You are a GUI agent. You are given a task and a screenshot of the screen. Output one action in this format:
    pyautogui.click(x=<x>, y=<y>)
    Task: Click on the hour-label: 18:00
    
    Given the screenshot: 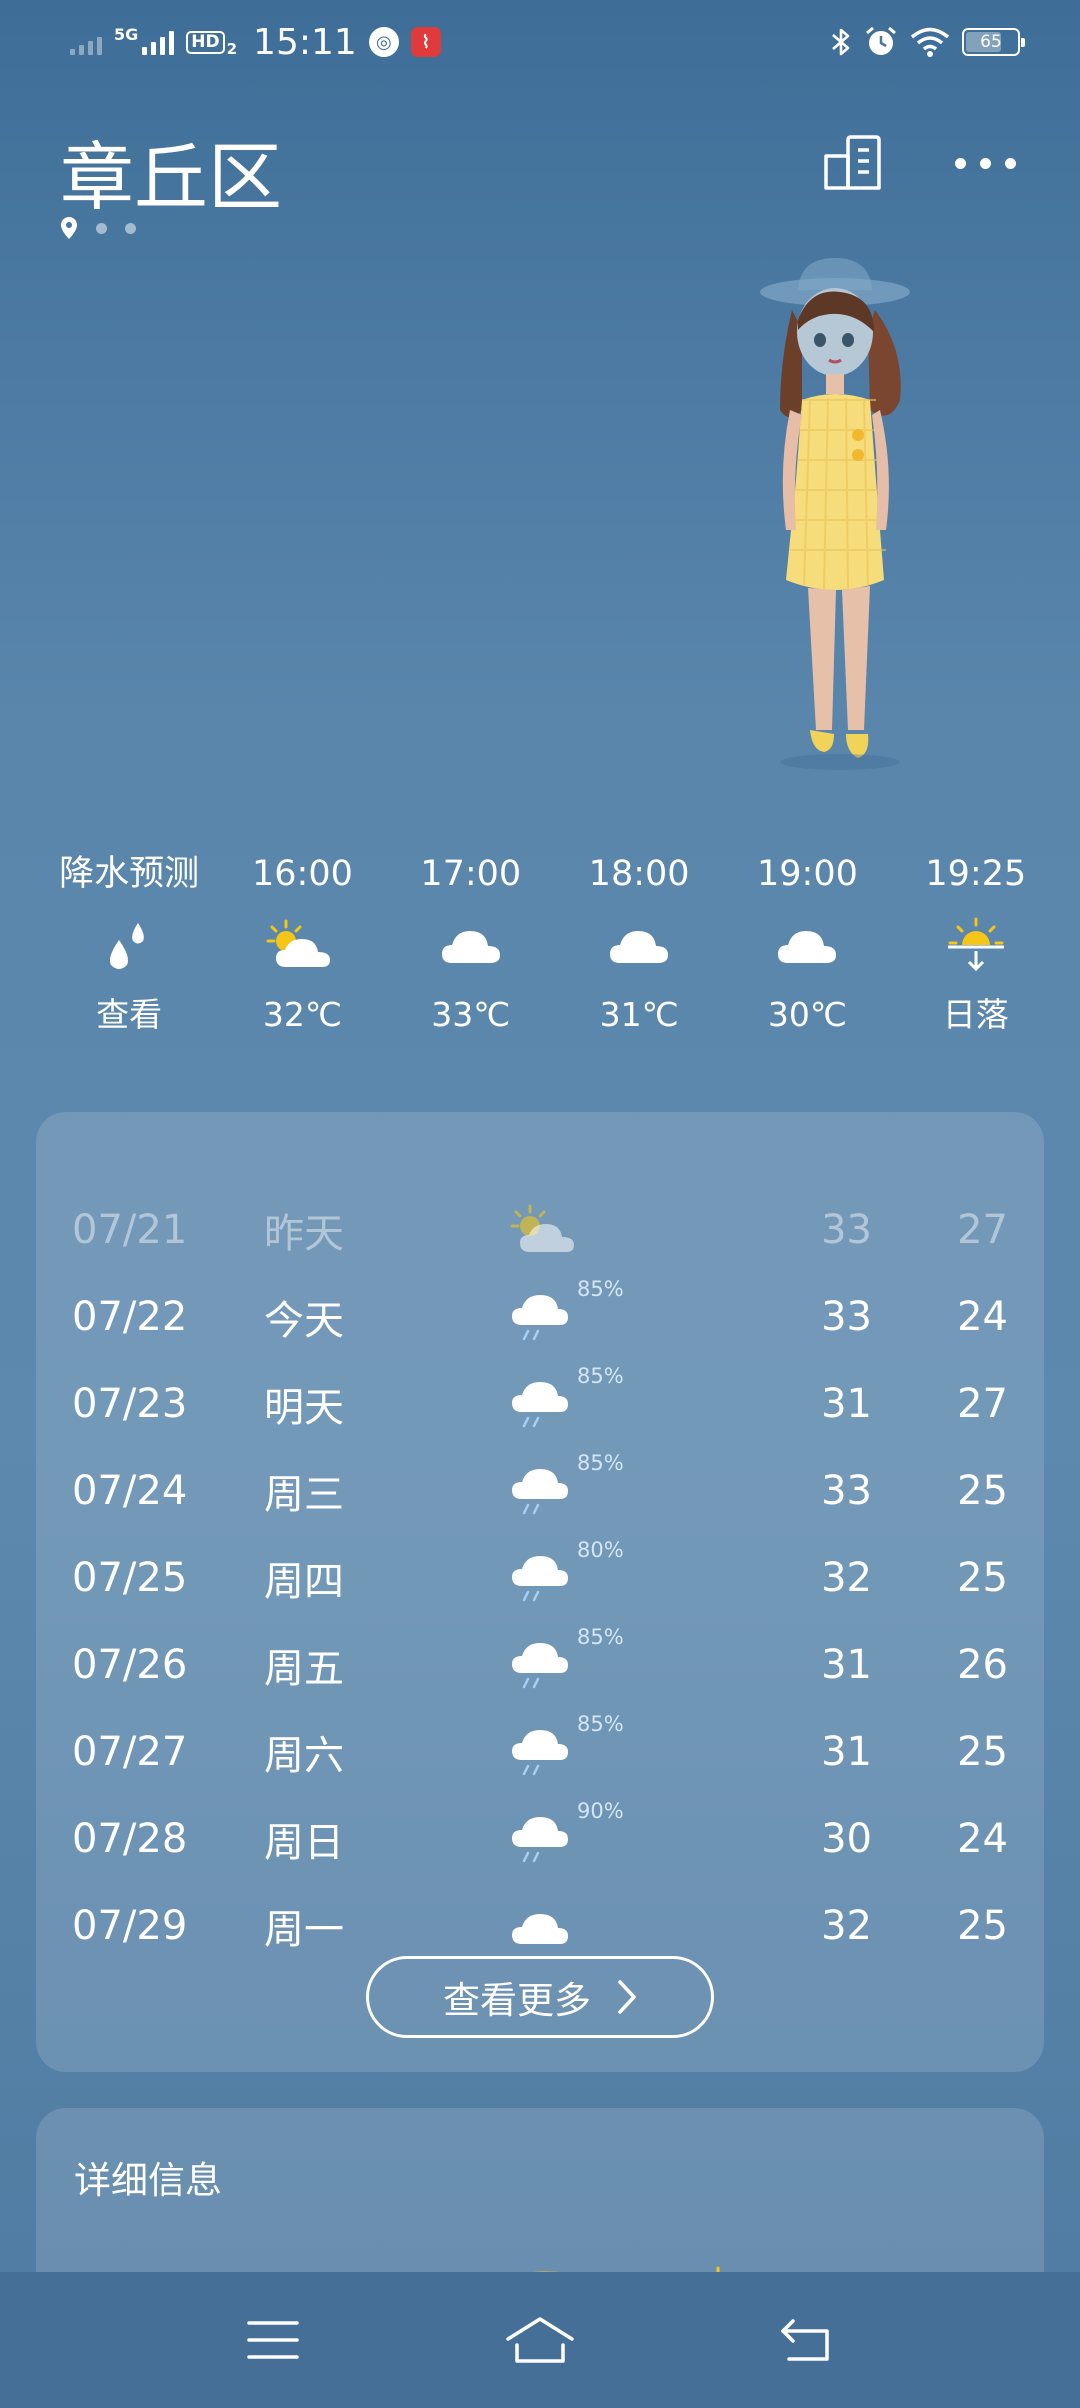 What is the action you would take?
    pyautogui.click(x=639, y=874)
    